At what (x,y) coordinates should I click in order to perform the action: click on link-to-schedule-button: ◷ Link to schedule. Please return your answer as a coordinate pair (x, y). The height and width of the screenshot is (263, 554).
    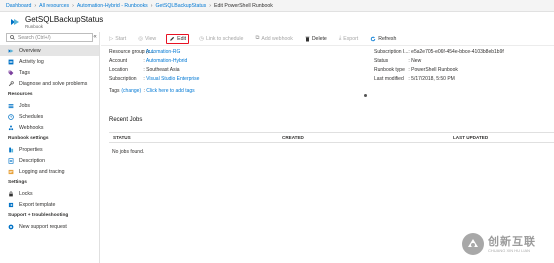
    Looking at the image, I should click on (221, 39).